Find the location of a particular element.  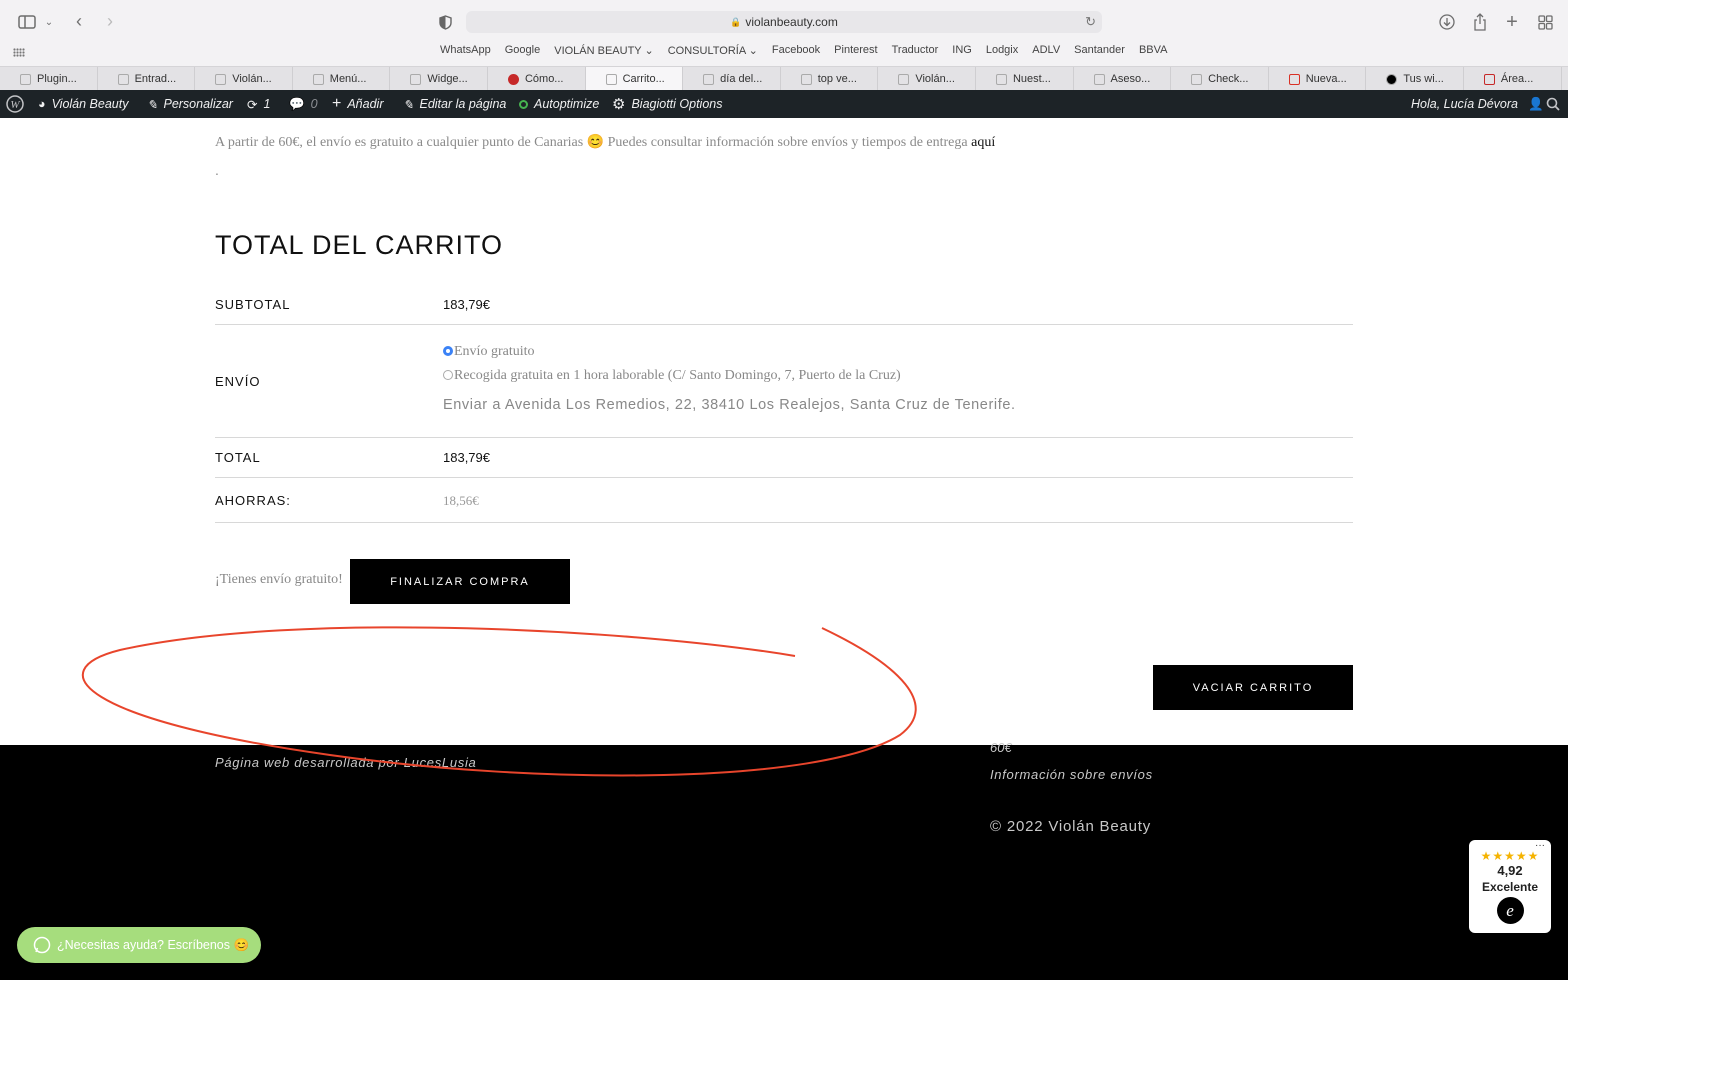

more-icon: ··· is located at coordinates (1540, 845).